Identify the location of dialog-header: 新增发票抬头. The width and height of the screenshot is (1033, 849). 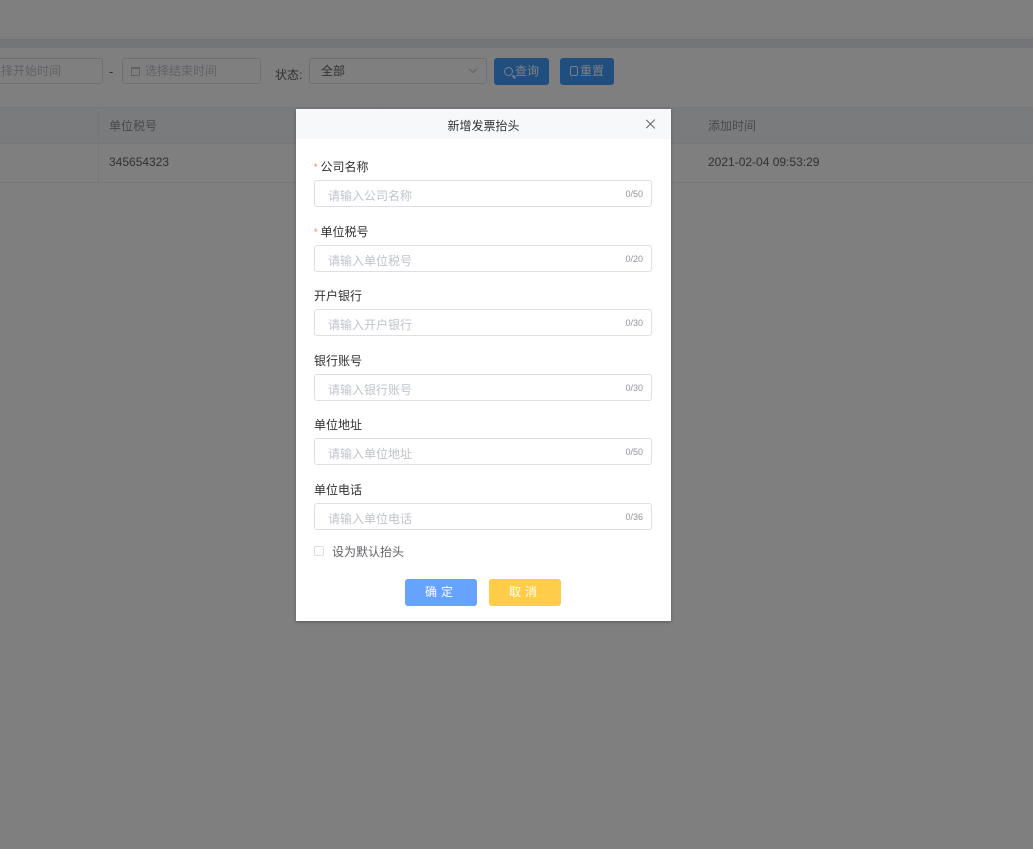
(483, 124).